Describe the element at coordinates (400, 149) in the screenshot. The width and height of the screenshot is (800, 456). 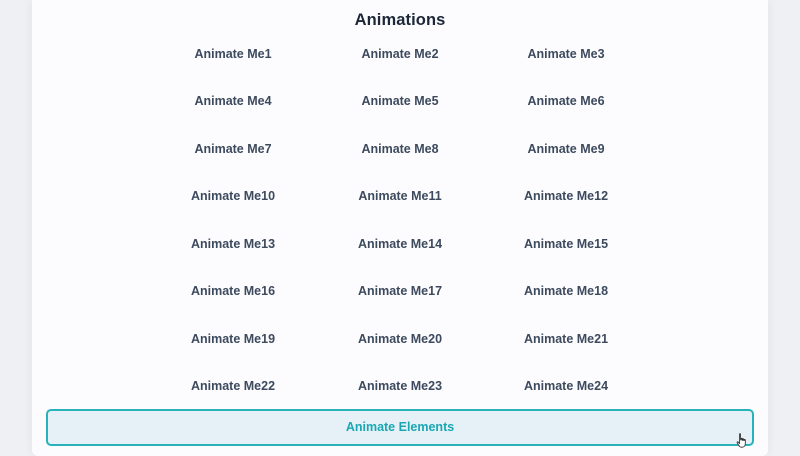
I see `animate-item: Animate Me8` at that location.